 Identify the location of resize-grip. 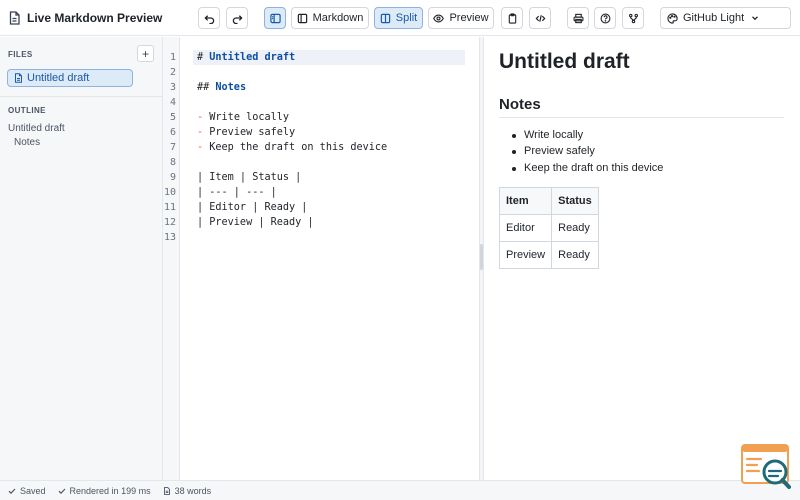
(481, 257).